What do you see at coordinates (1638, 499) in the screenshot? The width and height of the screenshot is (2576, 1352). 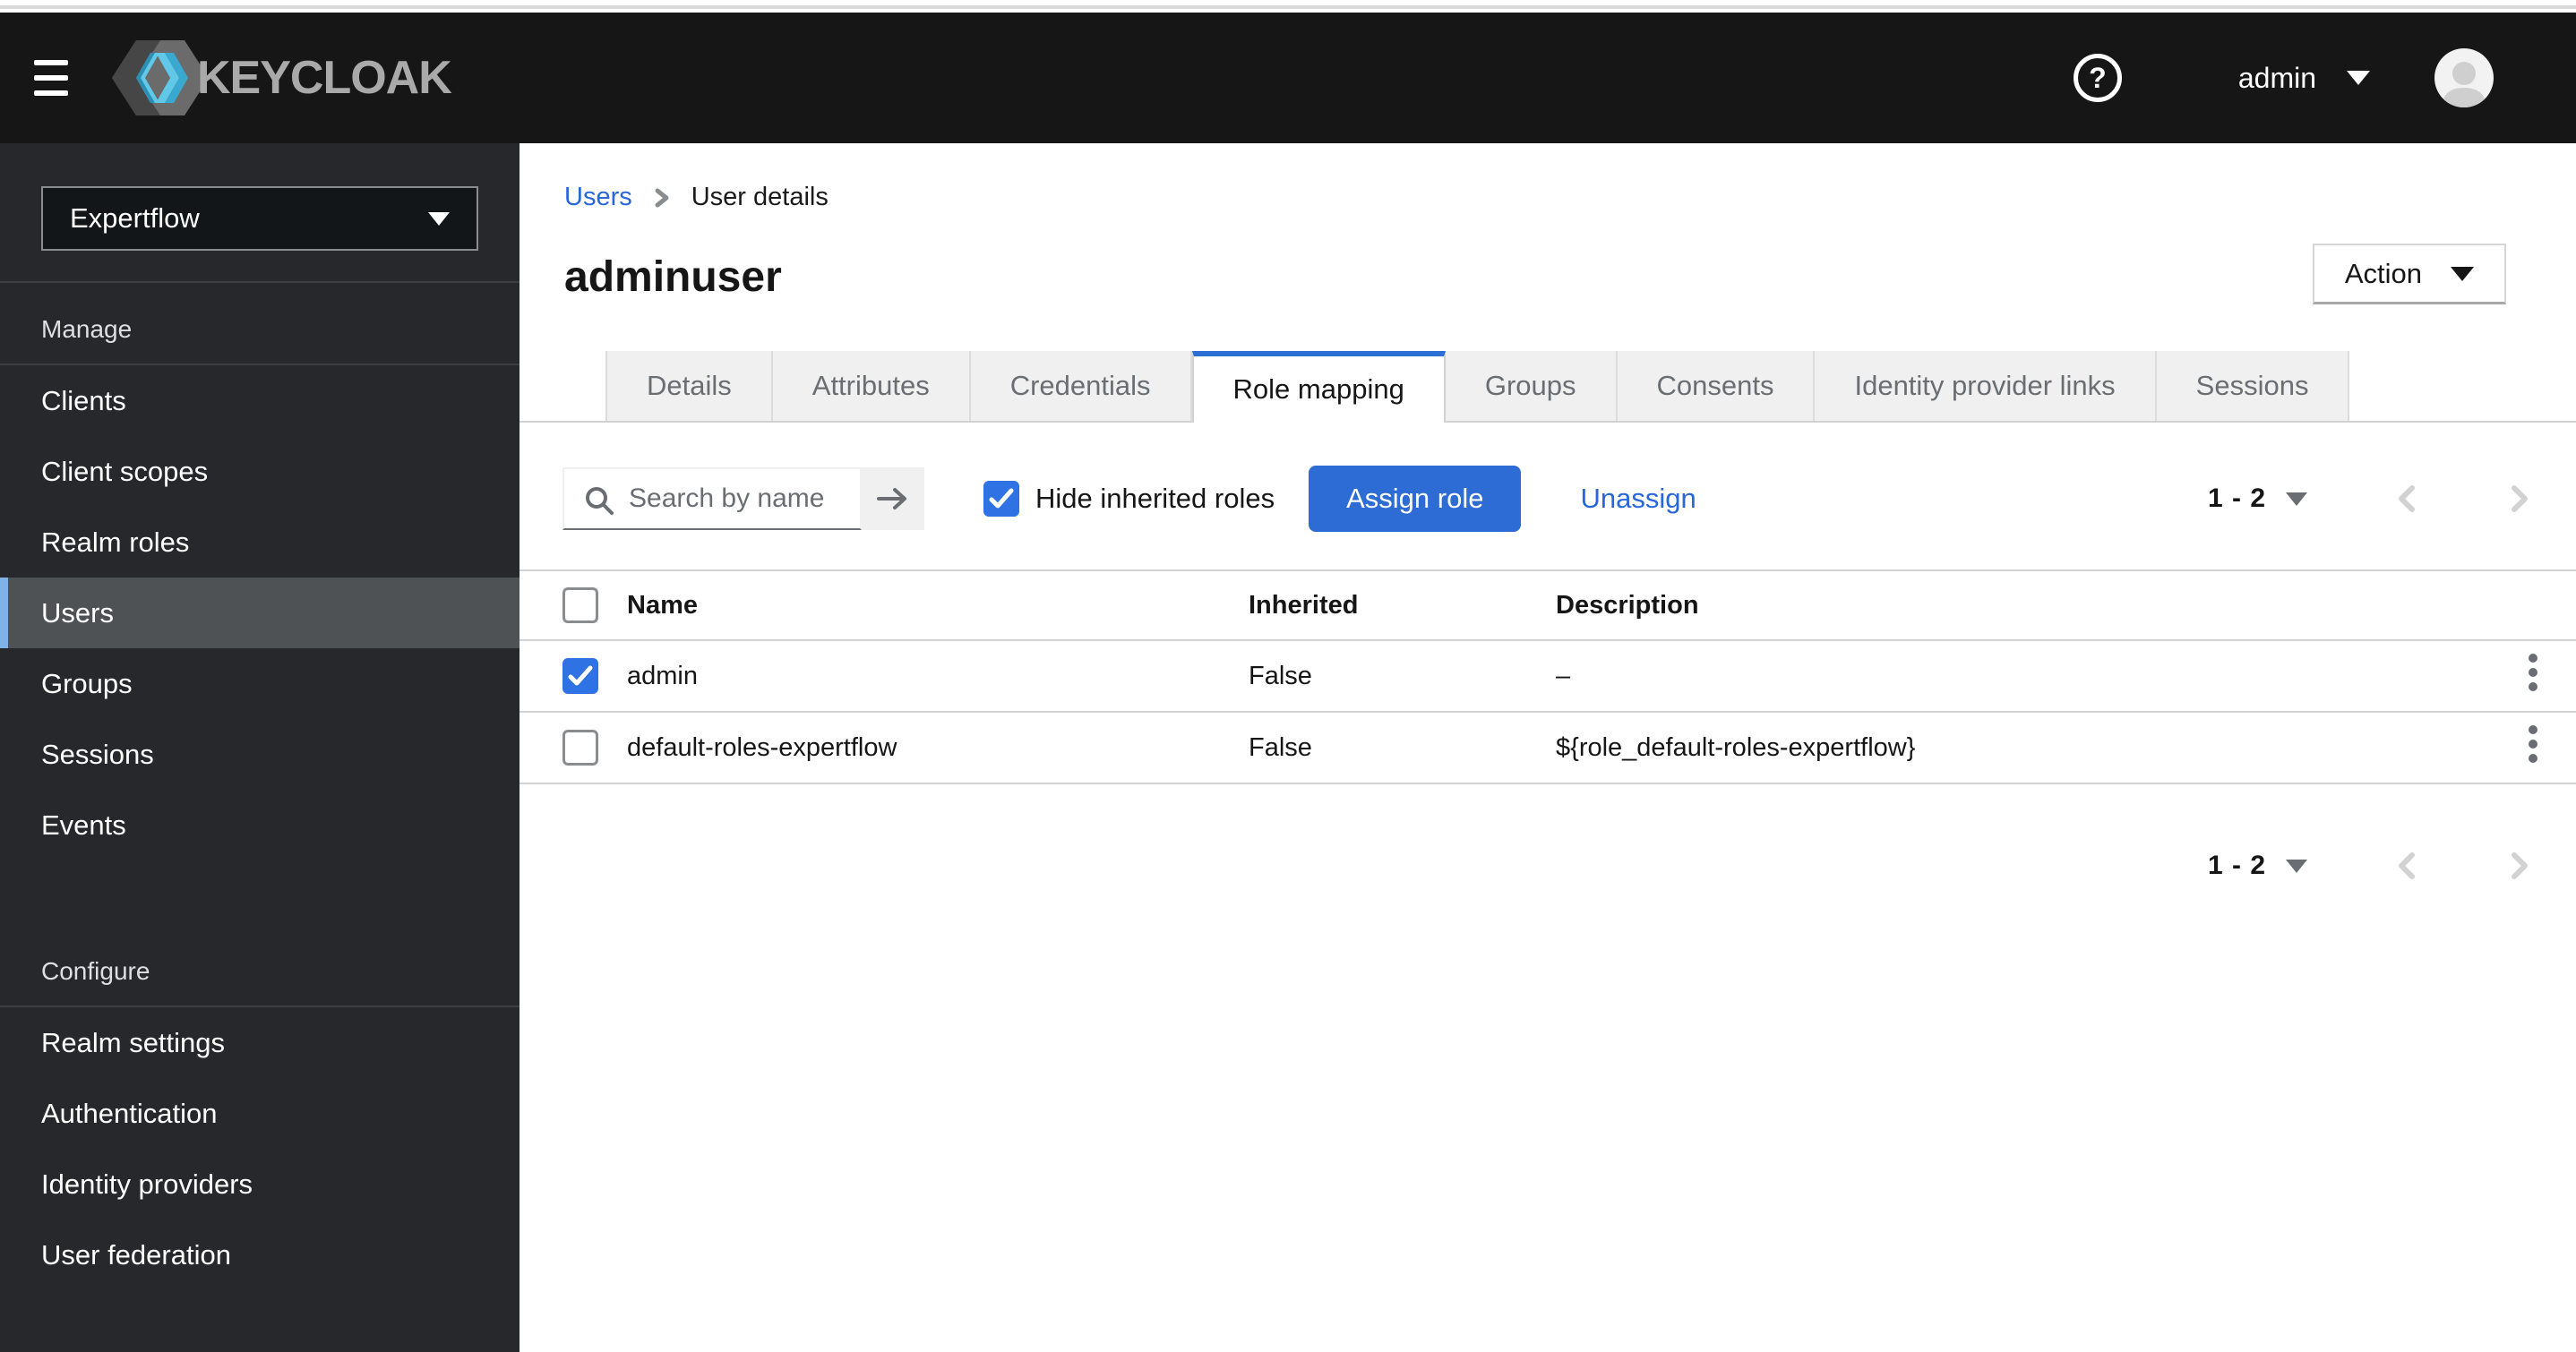 I see `unassign-link: Unassign` at bounding box center [1638, 499].